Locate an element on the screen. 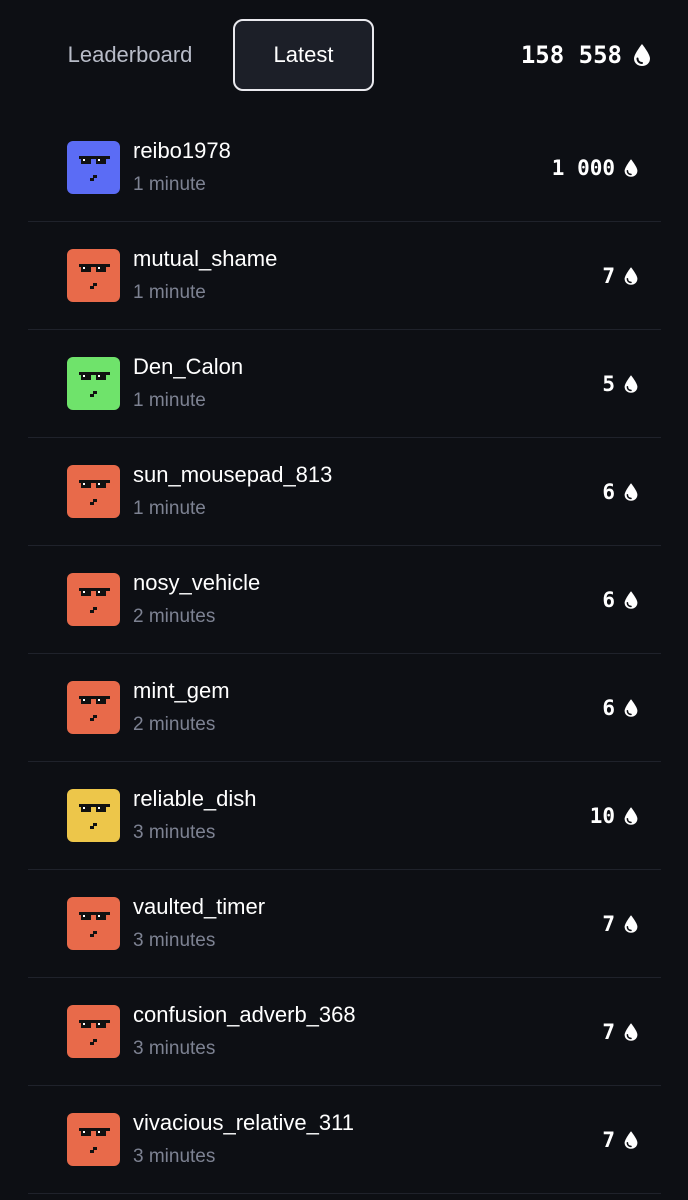 This screenshot has height=1200, width=688. balance: 158 558 is located at coordinates (586, 55).